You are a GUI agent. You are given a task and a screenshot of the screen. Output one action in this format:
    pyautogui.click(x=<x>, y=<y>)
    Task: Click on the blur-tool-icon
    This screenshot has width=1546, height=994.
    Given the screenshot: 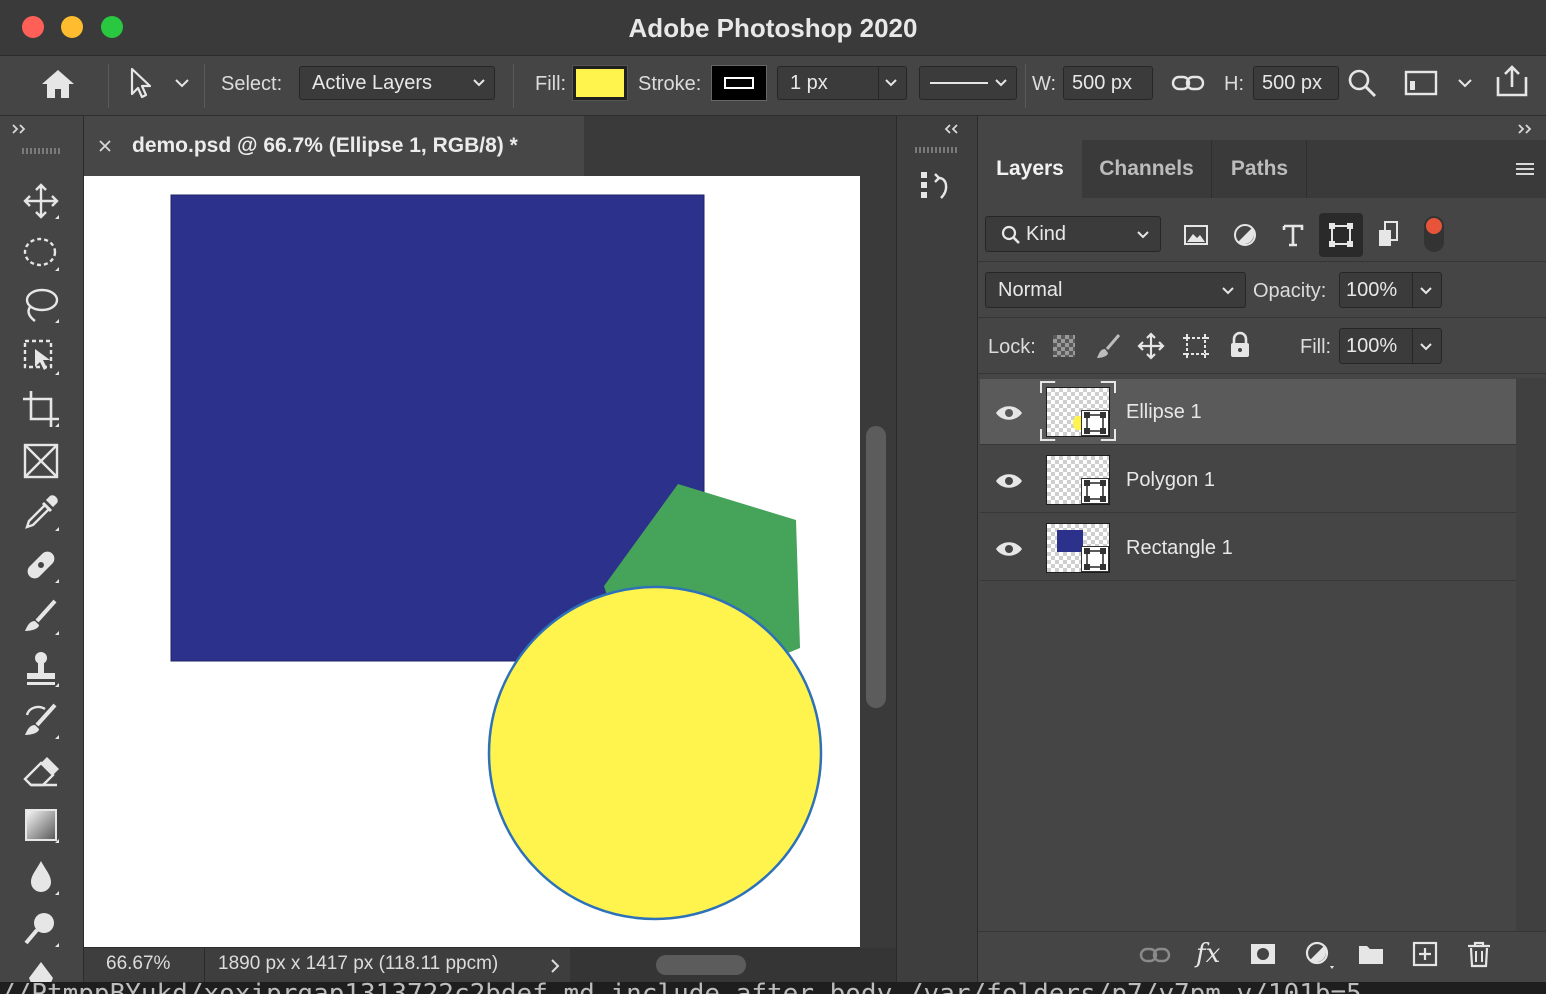 What is the action you would take?
    pyautogui.click(x=41, y=877)
    